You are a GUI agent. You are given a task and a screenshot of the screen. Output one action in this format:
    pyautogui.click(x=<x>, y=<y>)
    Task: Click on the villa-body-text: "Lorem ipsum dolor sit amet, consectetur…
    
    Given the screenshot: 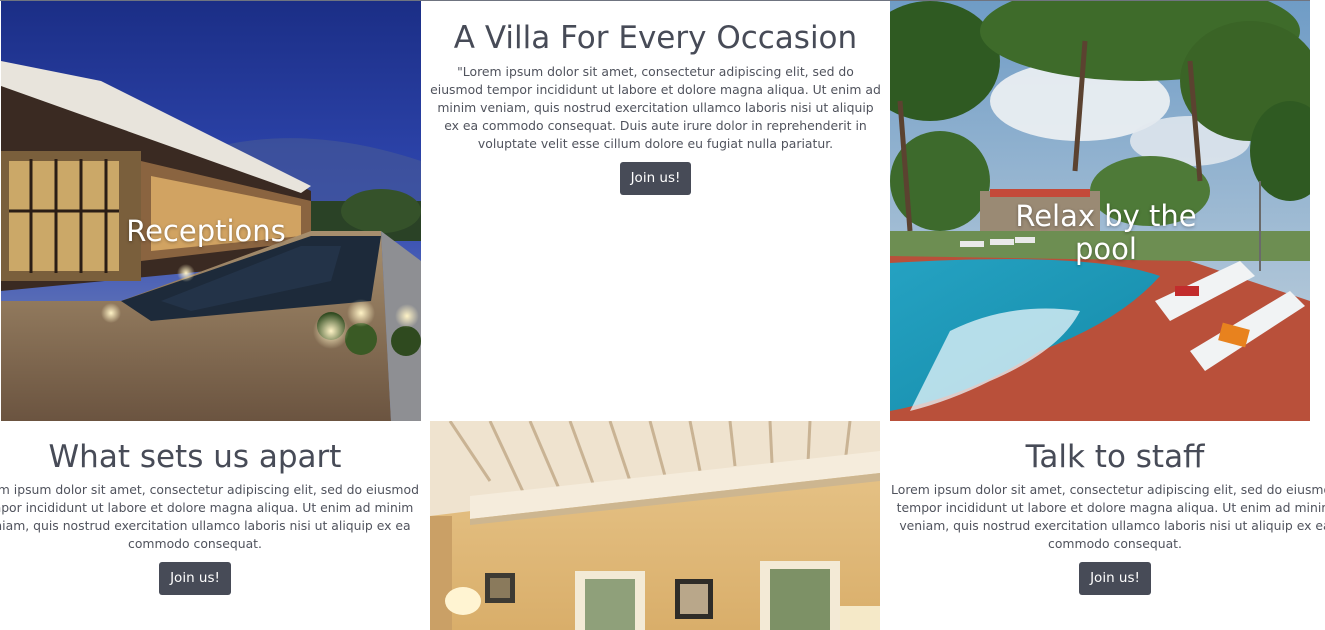 What is the action you would take?
    pyautogui.click(x=655, y=107)
    